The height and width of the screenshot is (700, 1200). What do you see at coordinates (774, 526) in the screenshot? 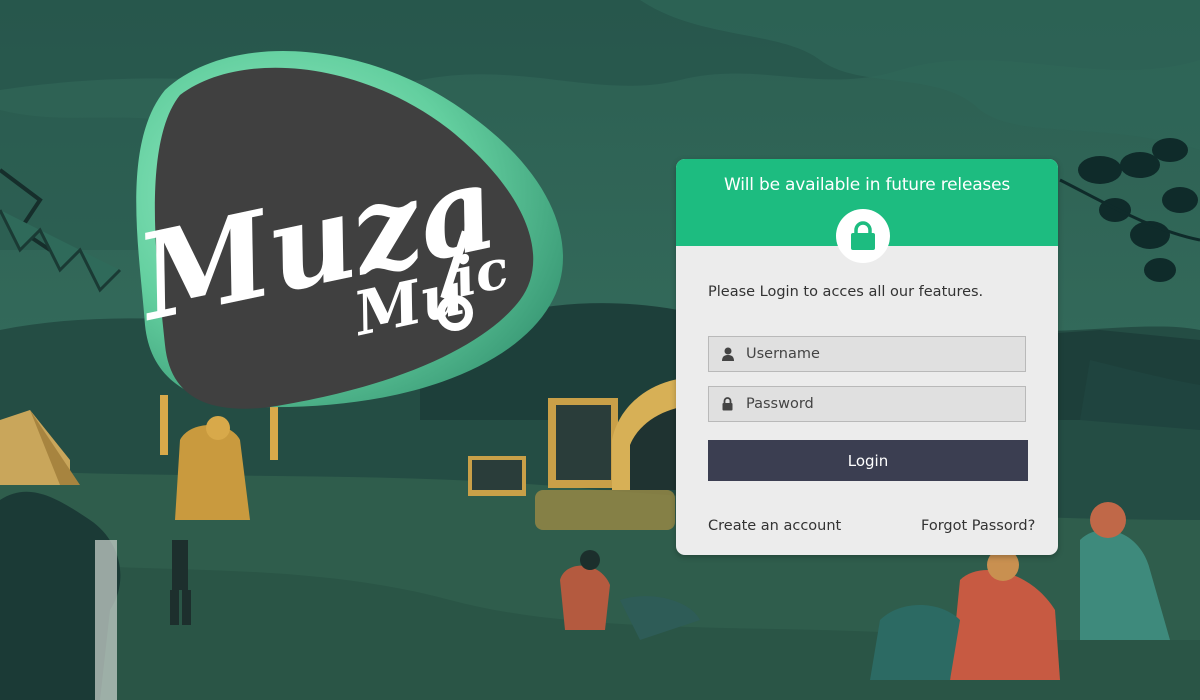
I see `create-account-link: Create an account` at bounding box center [774, 526].